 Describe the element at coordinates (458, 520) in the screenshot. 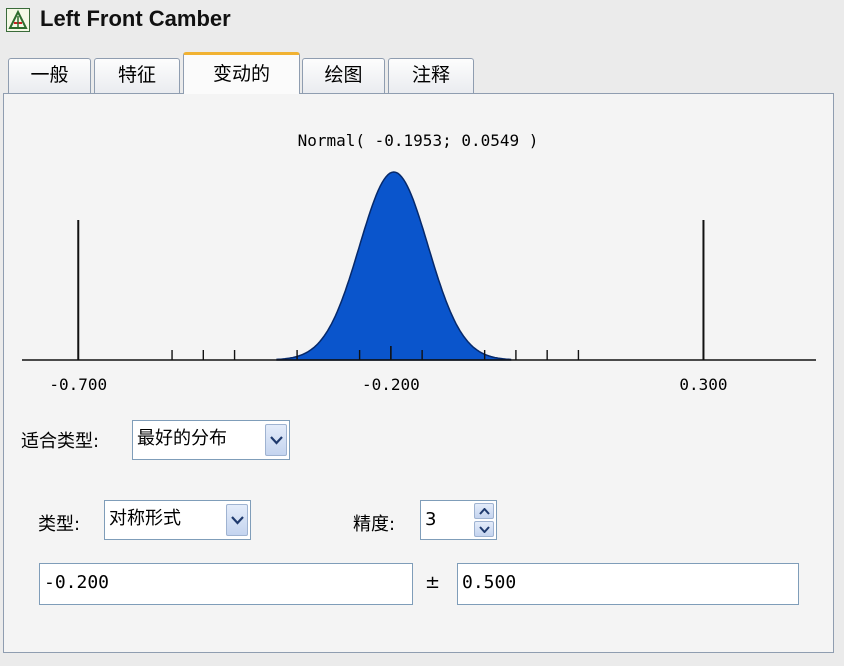

I see `precision-stepper: 3` at that location.